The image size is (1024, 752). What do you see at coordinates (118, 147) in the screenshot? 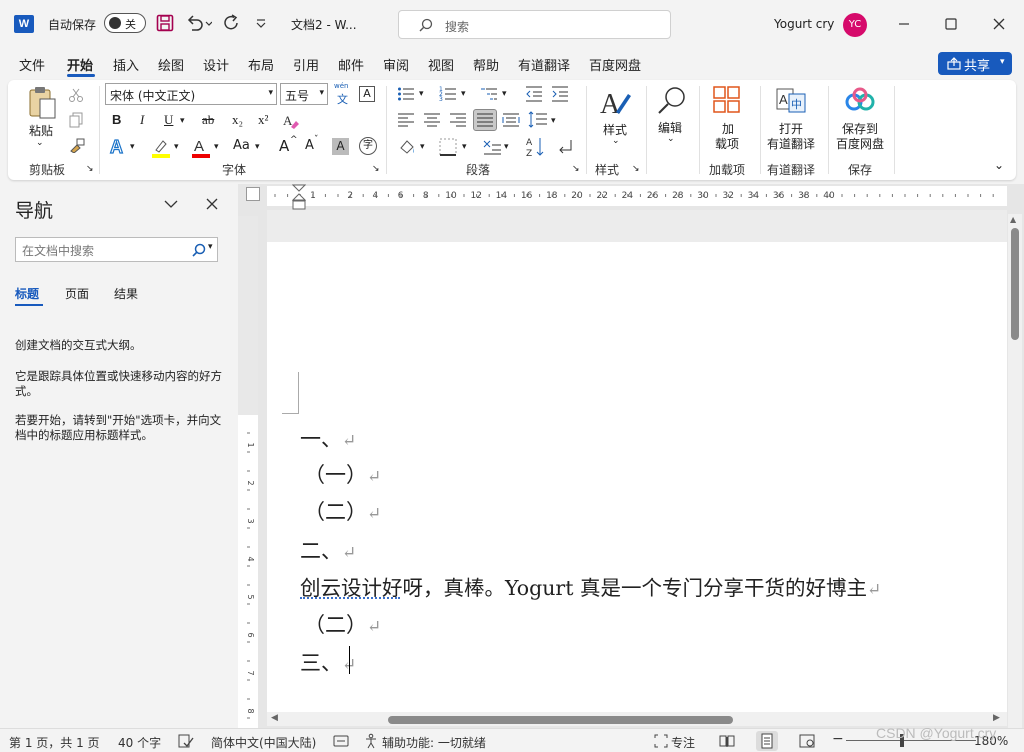
I see `text-effects-icon: A` at bounding box center [118, 147].